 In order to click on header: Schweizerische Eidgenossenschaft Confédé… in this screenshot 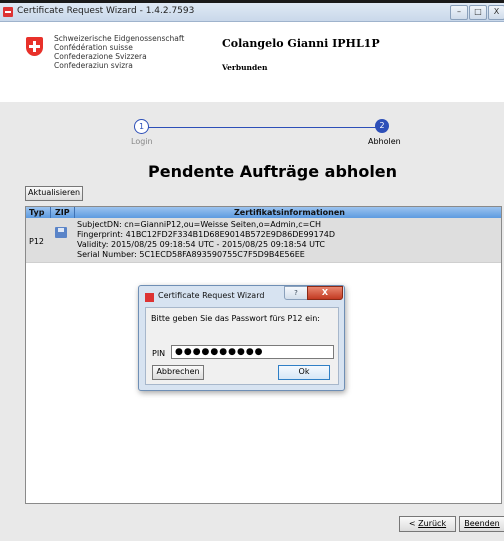, I will do `click(252, 62)`.